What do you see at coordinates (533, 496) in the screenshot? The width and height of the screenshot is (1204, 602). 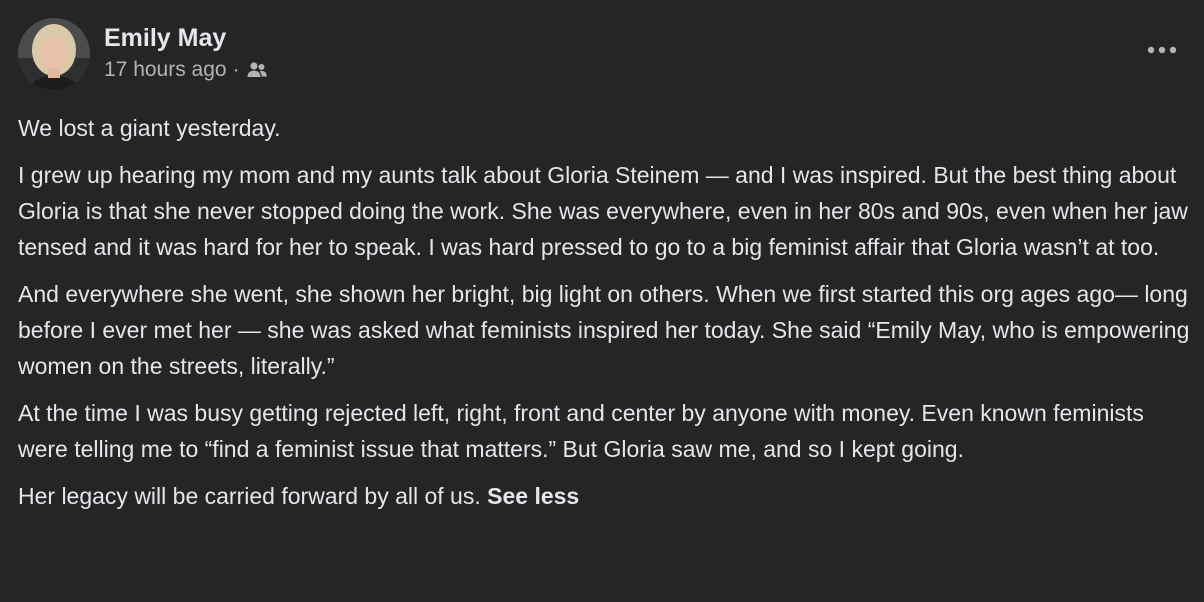 I see `see-less-link: See less` at bounding box center [533, 496].